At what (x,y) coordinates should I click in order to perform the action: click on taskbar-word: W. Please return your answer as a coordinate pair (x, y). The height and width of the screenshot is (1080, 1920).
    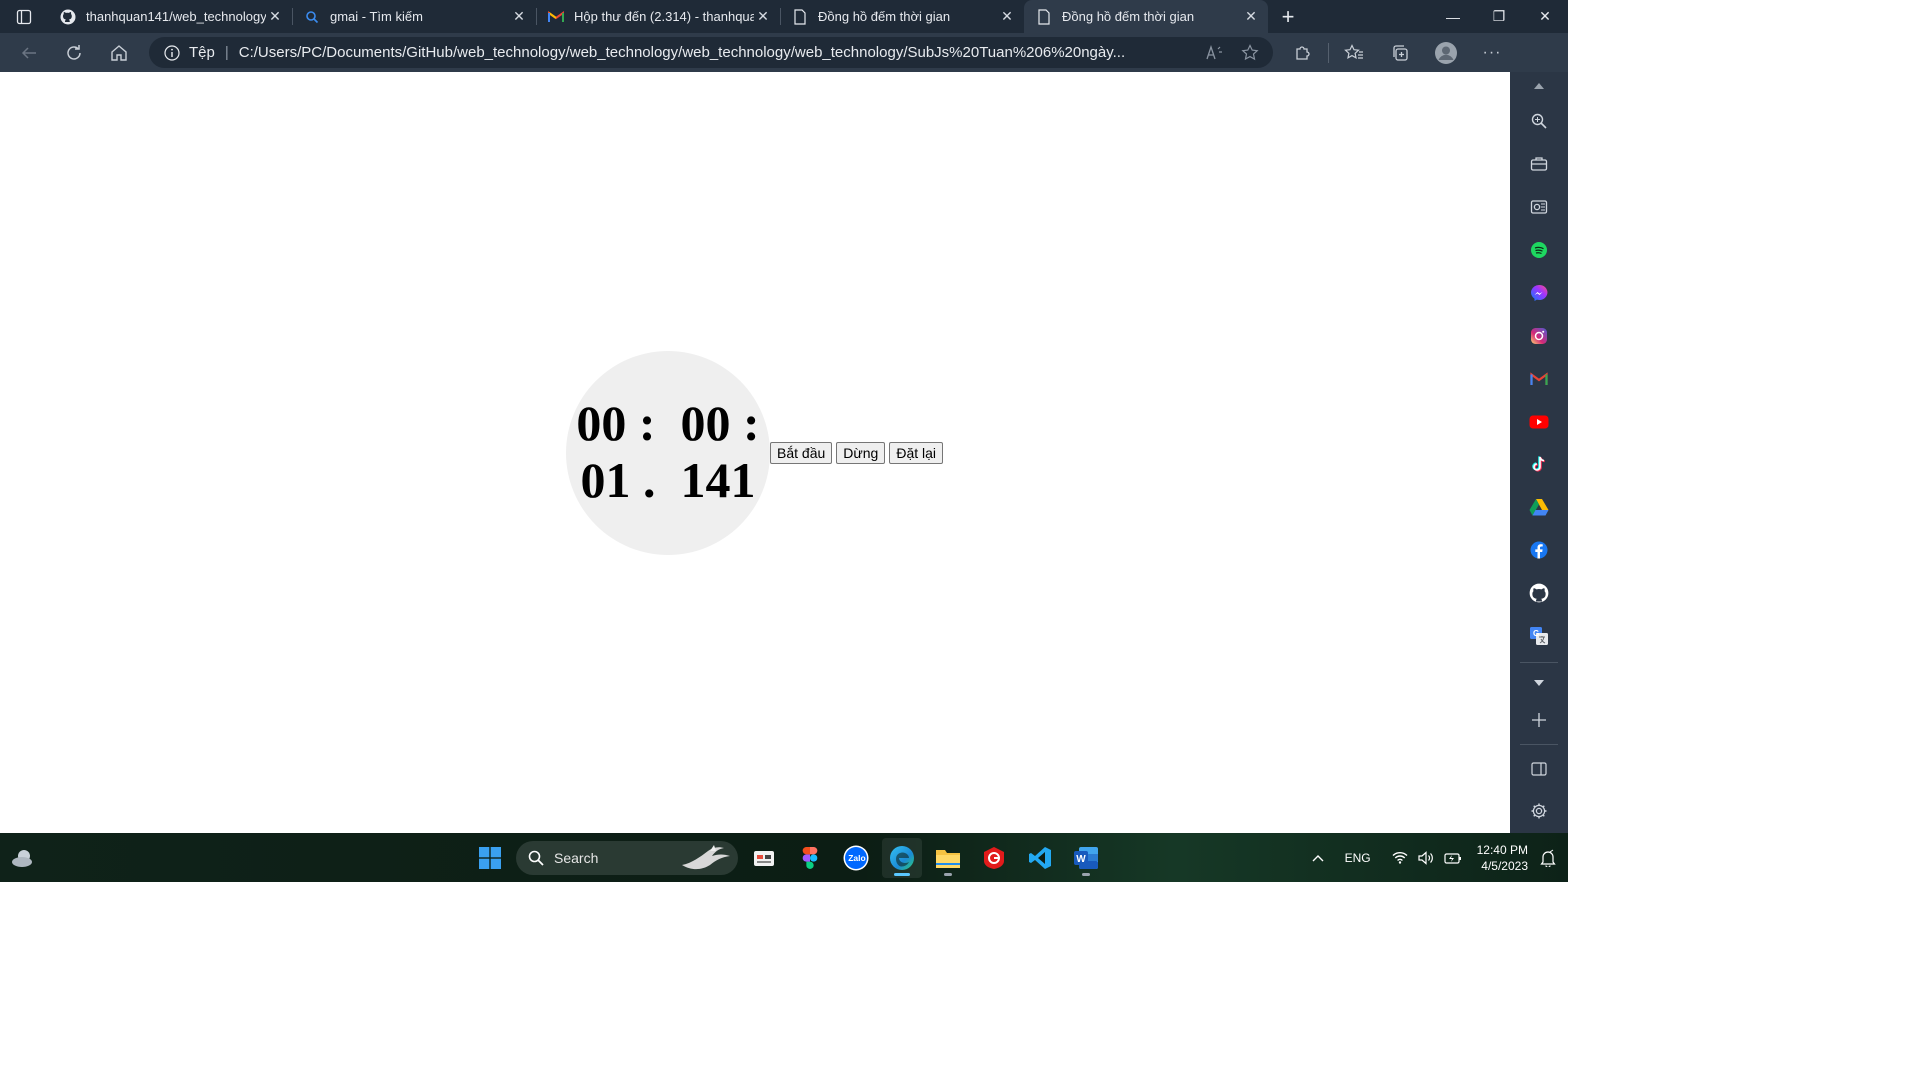
    Looking at the image, I should click on (1086, 858).